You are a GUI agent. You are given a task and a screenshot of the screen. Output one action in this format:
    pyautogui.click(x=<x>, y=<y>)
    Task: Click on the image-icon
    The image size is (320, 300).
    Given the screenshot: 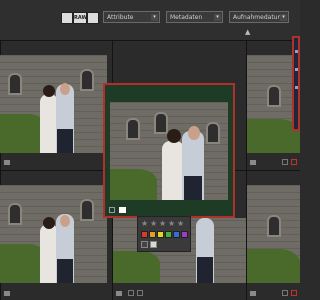 What is the action you would take?
    pyautogui.click(x=67, y=18)
    